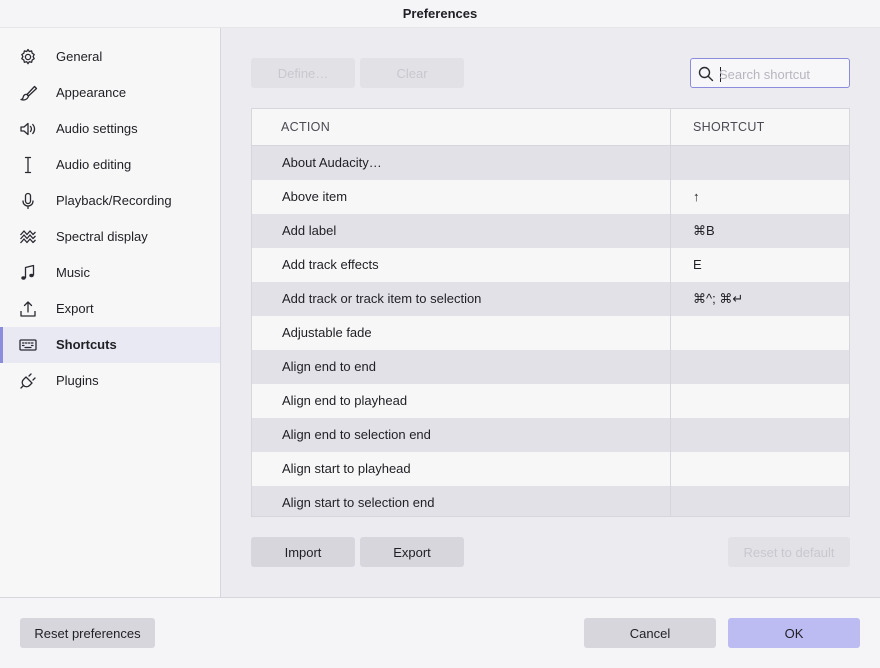 The height and width of the screenshot is (668, 880). Describe the element at coordinates (704, 230) in the screenshot. I see `shortcut-cell: ⌘B` at that location.